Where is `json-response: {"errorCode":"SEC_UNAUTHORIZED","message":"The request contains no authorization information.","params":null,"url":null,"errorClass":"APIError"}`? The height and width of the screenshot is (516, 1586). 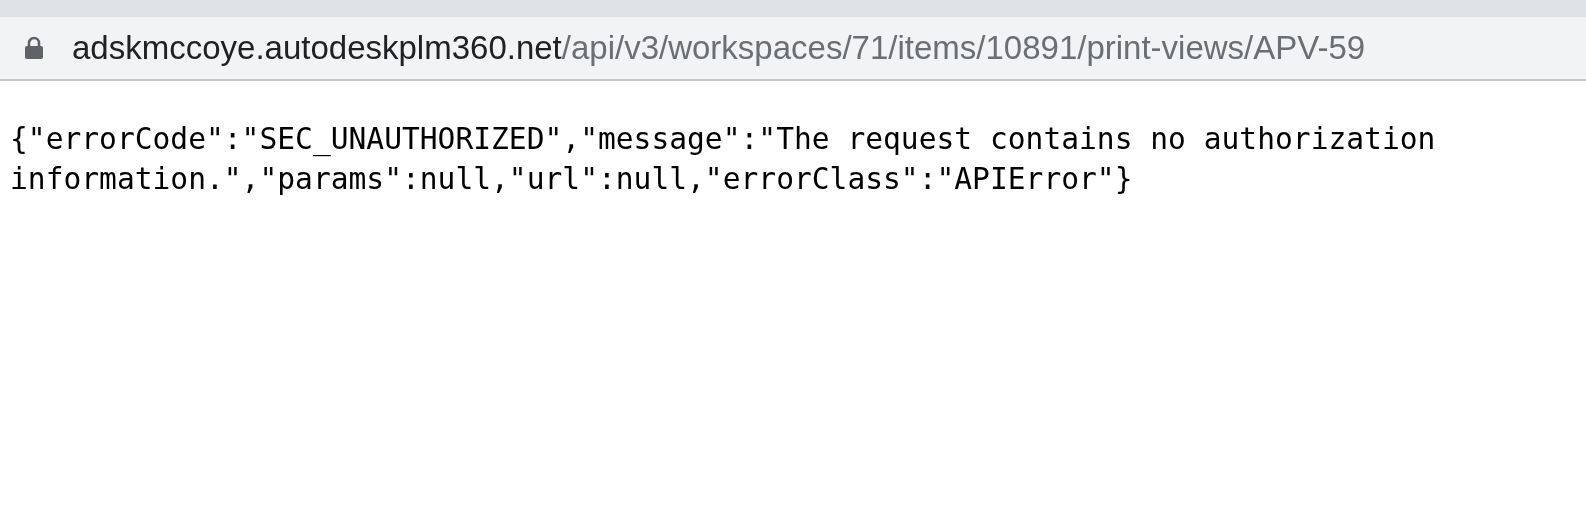 json-response: {"errorCode":"SEC_UNAUTHORIZED","message":"The request contains no authorization information.","params":null,"url":null,"errorClass":"APIError"} is located at coordinates (723, 159).